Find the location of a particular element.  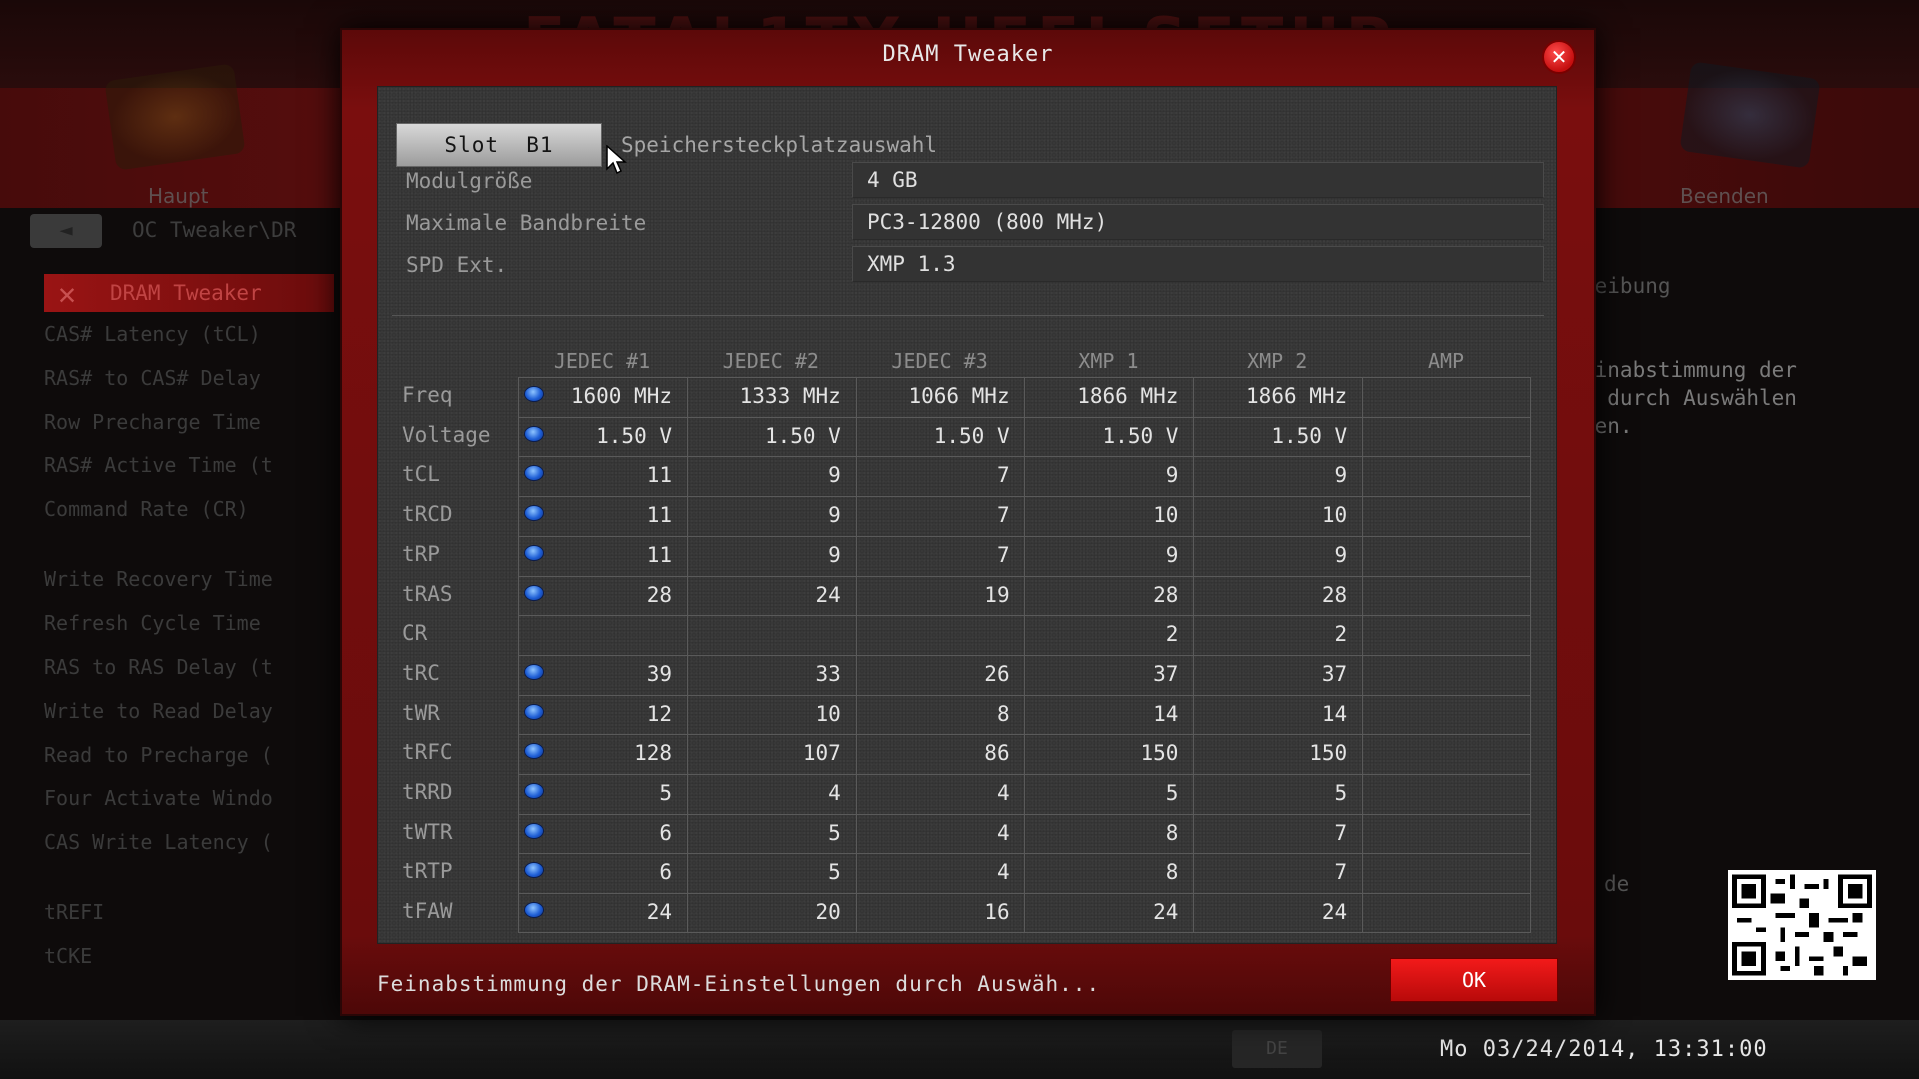

main-tab-icon is located at coordinates (175, 117).